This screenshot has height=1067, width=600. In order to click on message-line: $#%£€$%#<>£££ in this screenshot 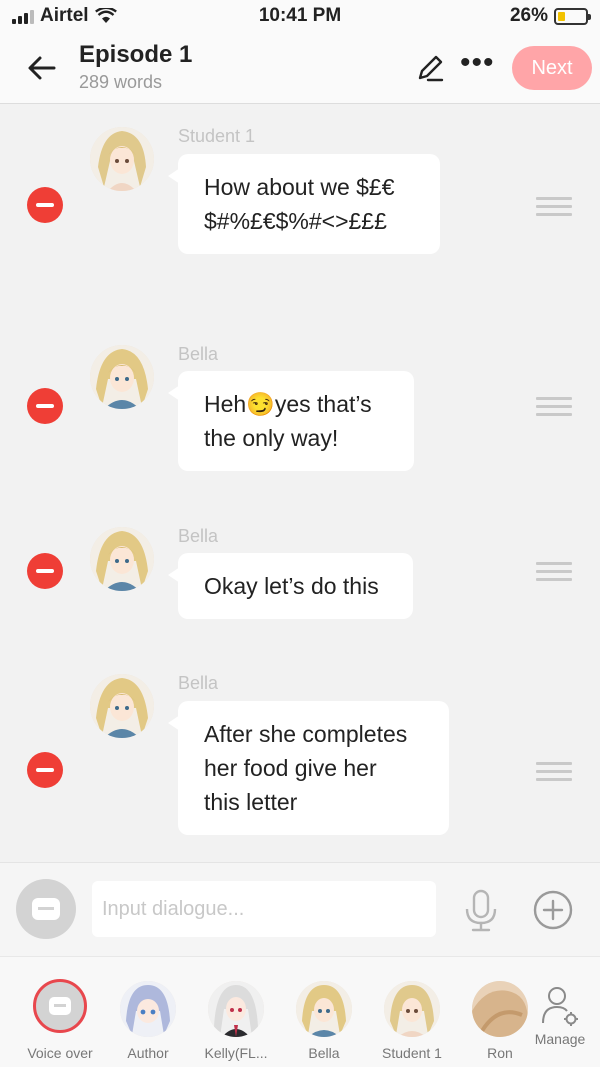, I will do `click(295, 221)`.